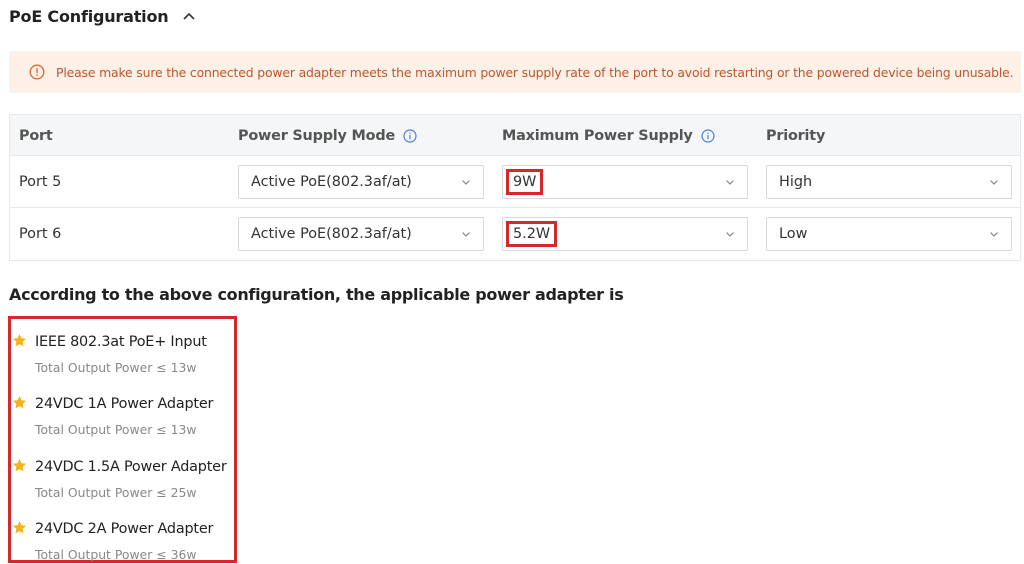 The height and width of the screenshot is (564, 1024). What do you see at coordinates (121, 342) in the screenshot?
I see `adapter-name: IEEE 802.3at PoE+ Input` at bounding box center [121, 342].